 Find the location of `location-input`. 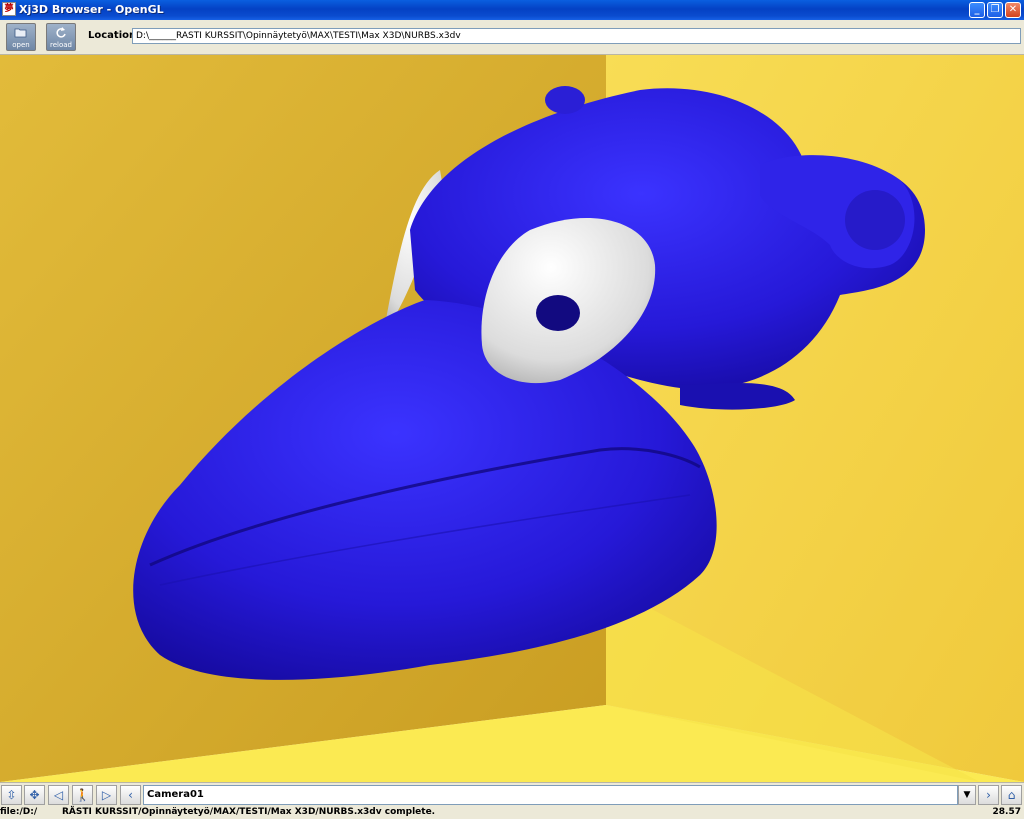

location-input is located at coordinates (576, 36).